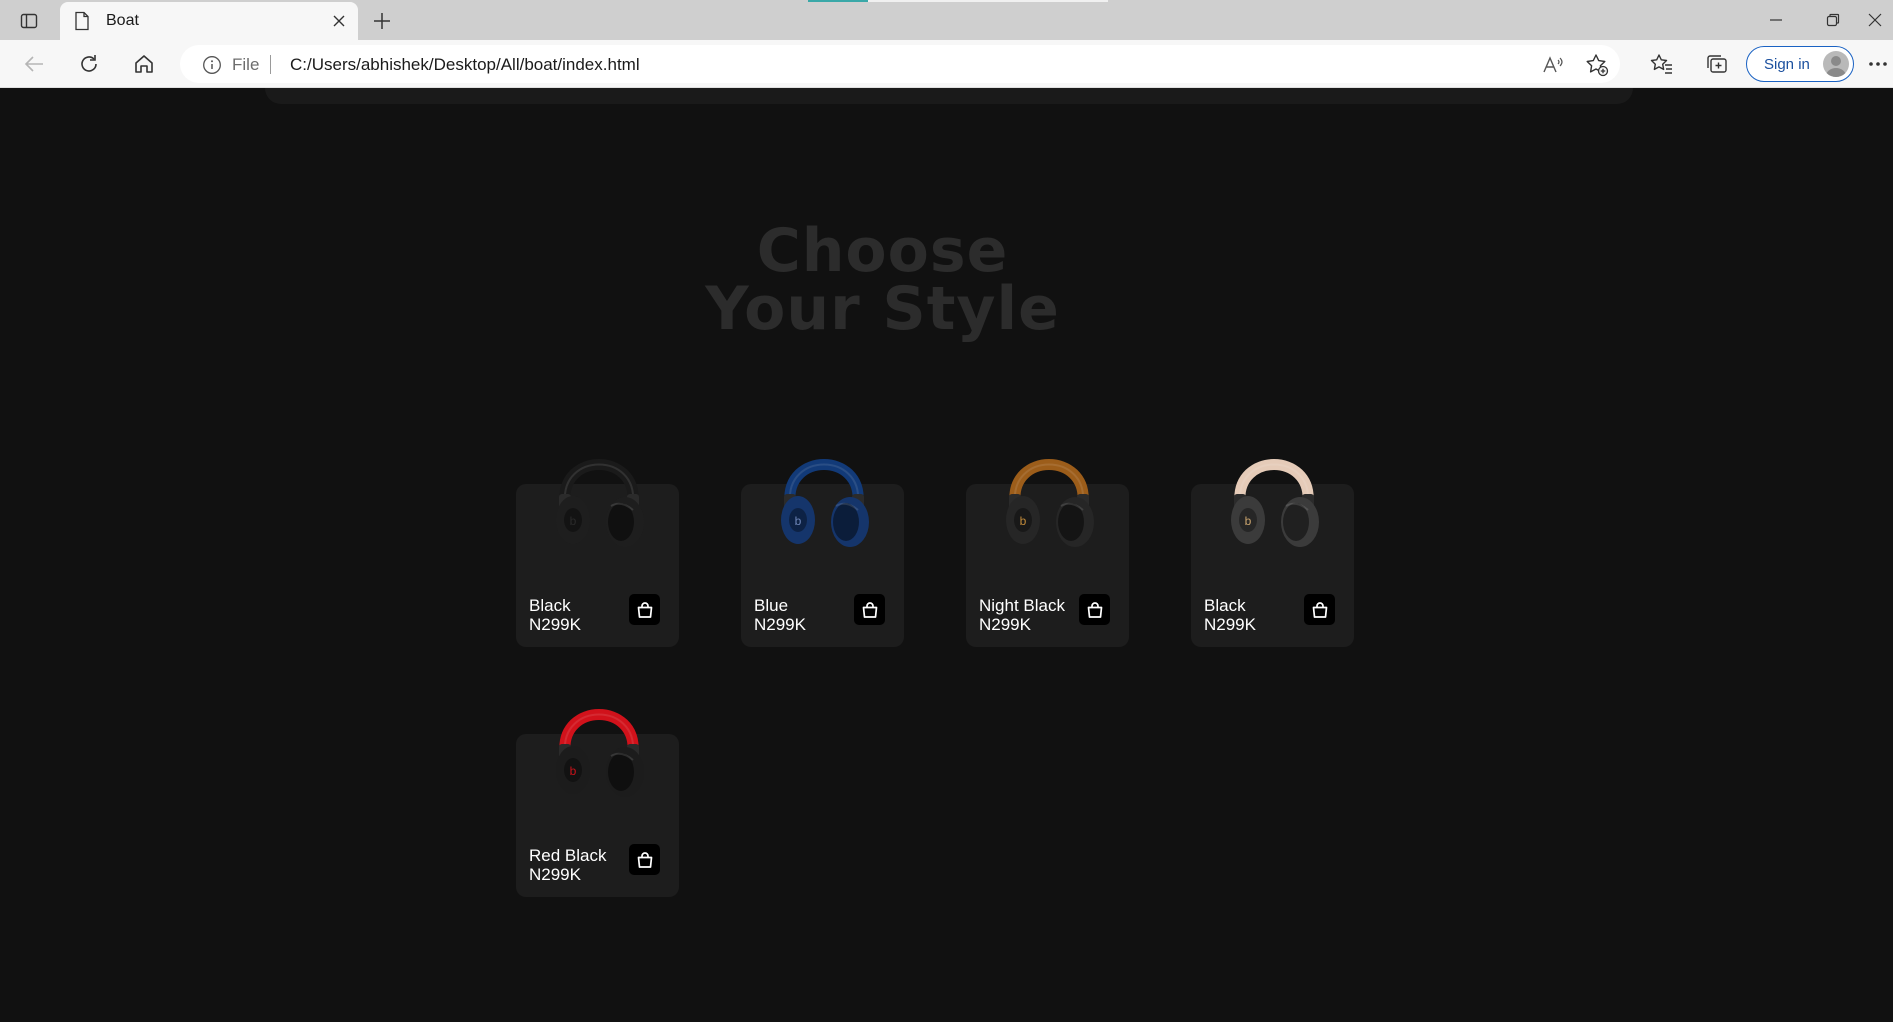  Describe the element at coordinates (568, 855) in the screenshot. I see `product-name: Red Black` at that location.